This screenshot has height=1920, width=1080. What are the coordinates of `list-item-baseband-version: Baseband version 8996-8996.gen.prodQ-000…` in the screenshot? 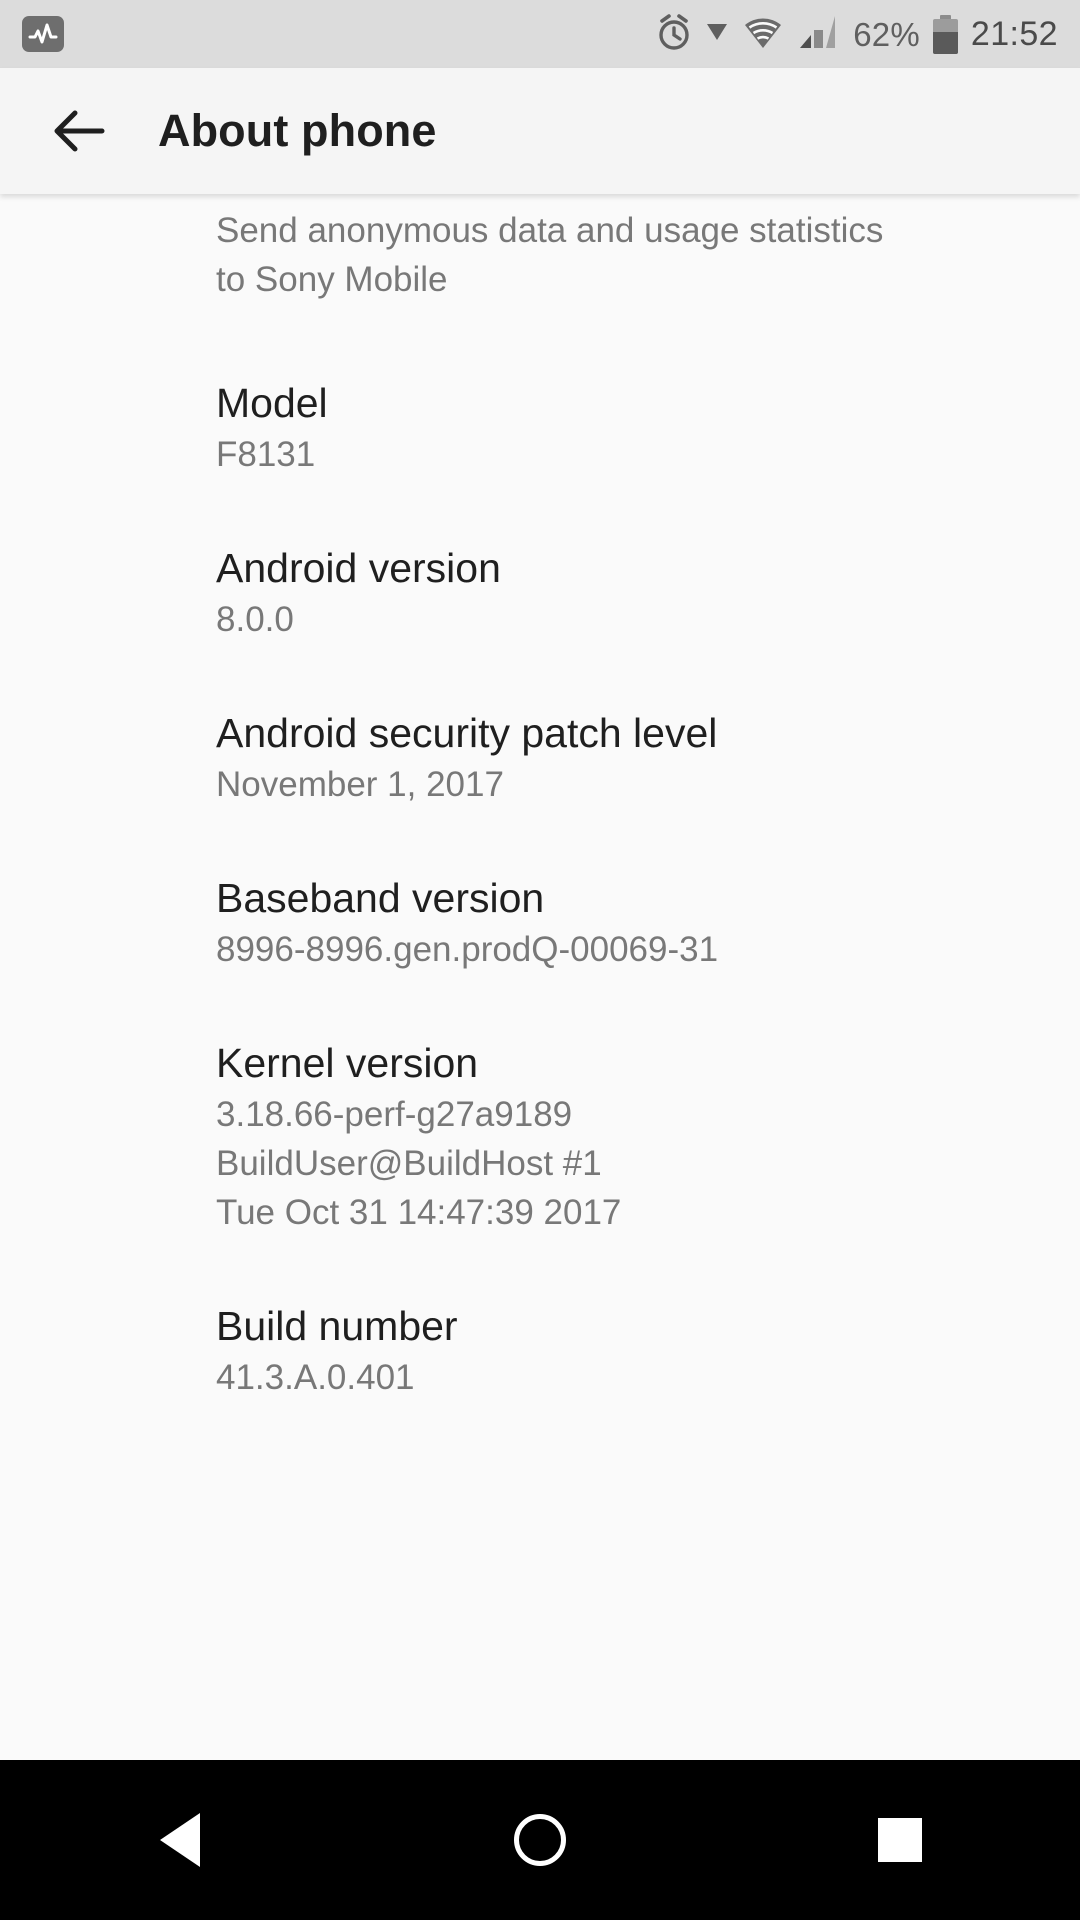 It's located at (540, 922).